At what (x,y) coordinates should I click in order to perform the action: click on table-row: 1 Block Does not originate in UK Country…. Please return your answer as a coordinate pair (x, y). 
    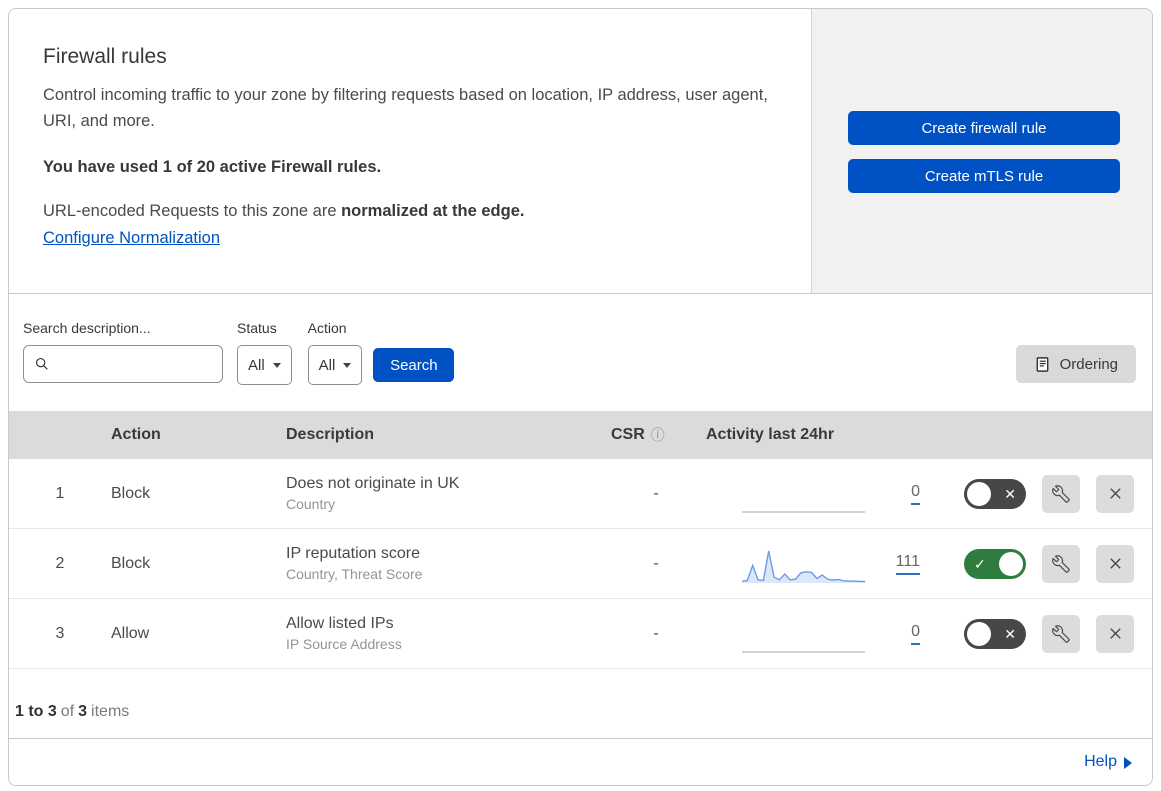
    Looking at the image, I should click on (580, 494).